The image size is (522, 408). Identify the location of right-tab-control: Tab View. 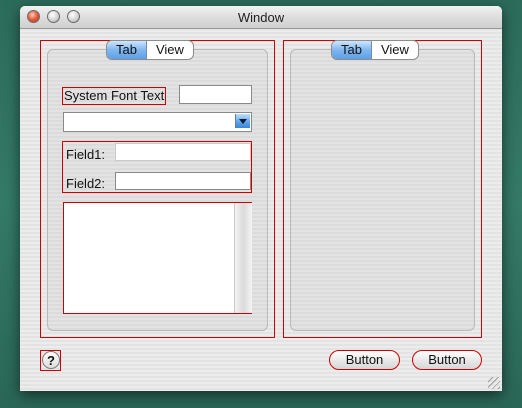
(375, 50).